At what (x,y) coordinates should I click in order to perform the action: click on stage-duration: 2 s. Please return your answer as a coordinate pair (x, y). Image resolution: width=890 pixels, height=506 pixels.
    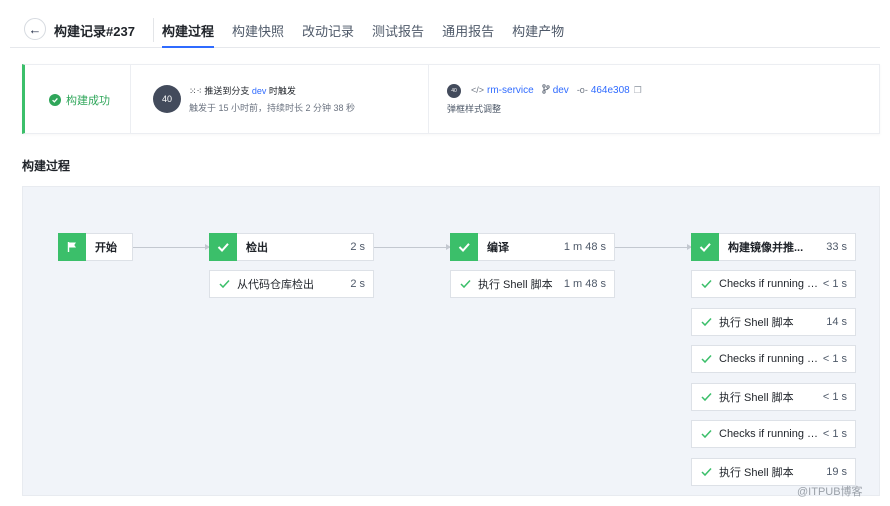
    Looking at the image, I should click on (357, 247).